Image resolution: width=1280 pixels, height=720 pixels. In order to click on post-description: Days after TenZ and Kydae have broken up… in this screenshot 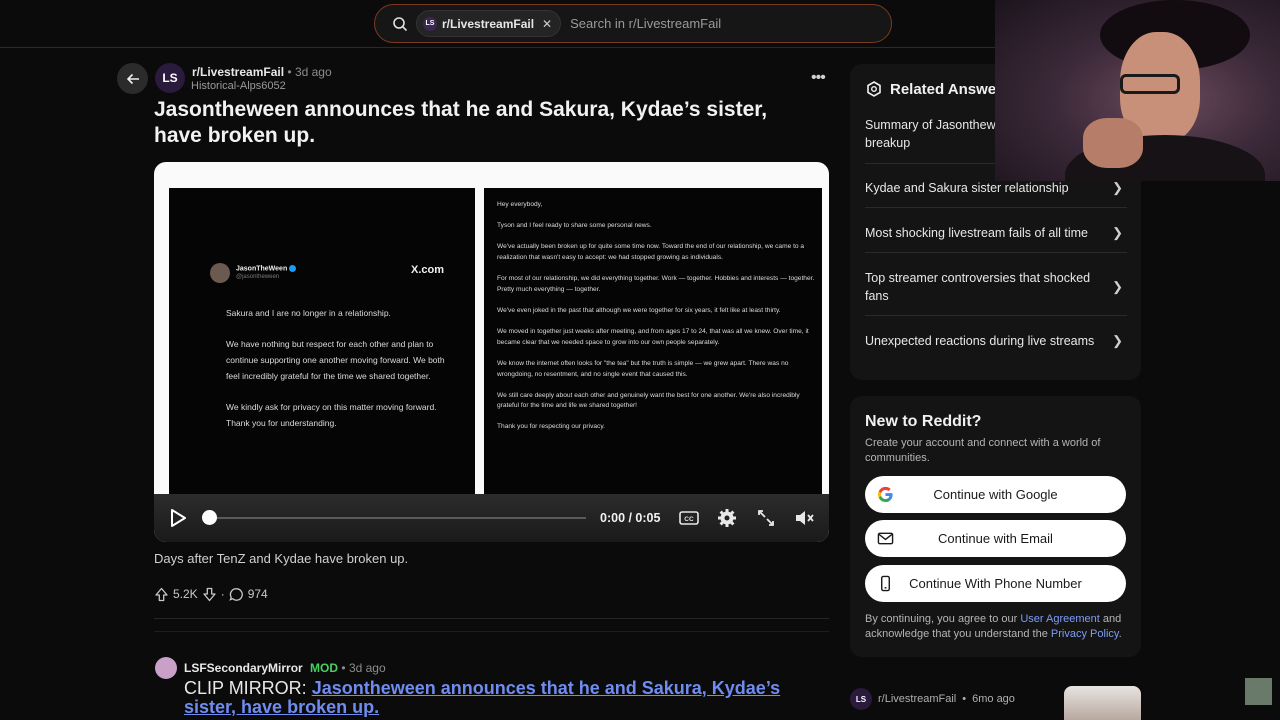, I will do `click(281, 558)`.